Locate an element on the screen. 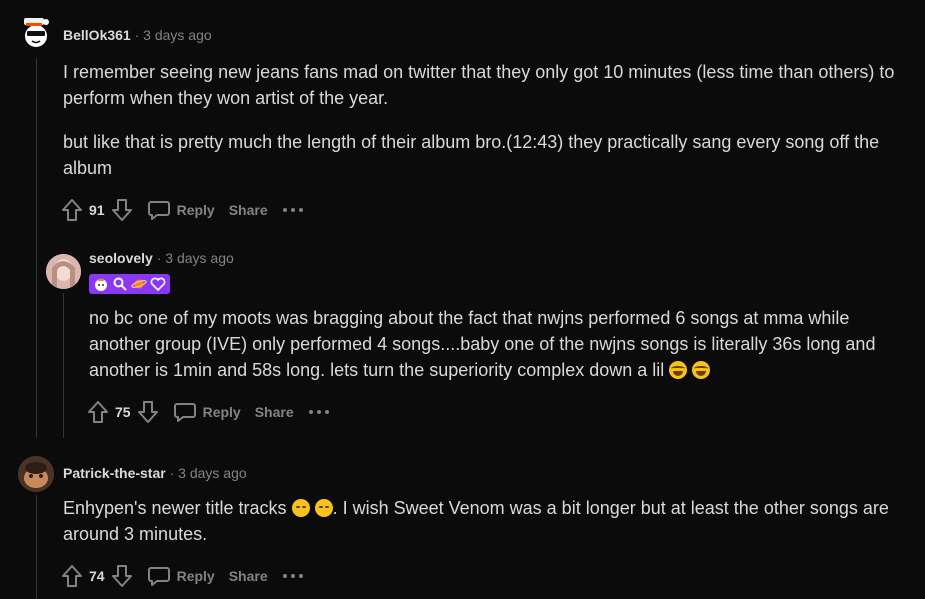  comment-text-start: Enhypen's newer title tracks is located at coordinates (175, 508).